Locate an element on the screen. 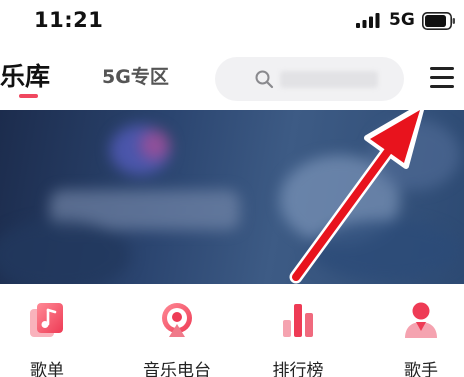  hamburger-menu-icon is located at coordinates (442, 77).